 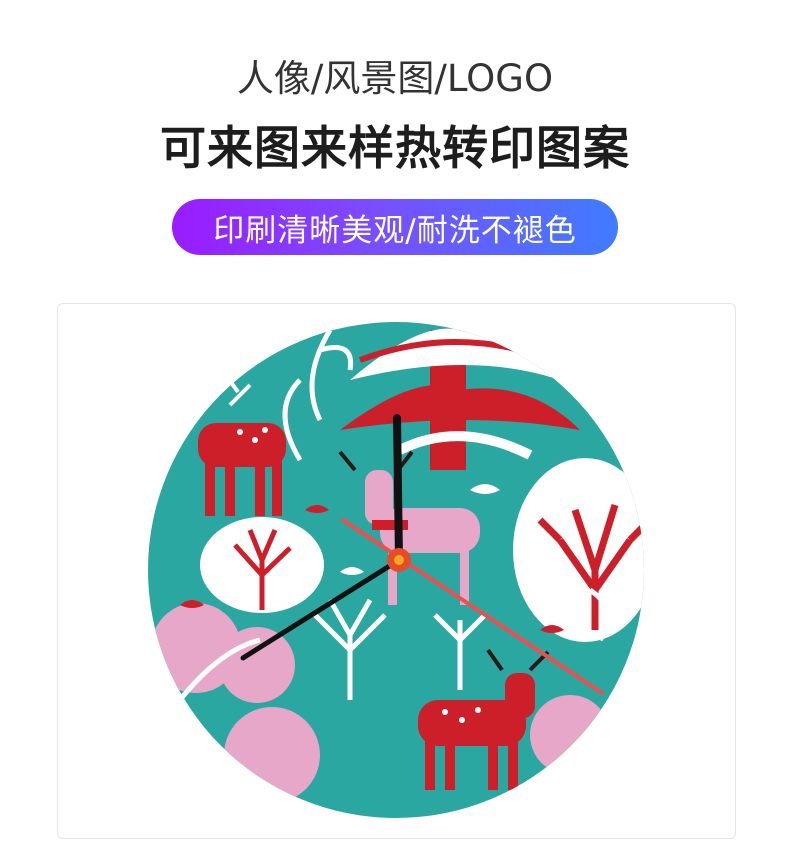 What do you see at coordinates (398, 489) in the screenshot?
I see `hour-hand` at bounding box center [398, 489].